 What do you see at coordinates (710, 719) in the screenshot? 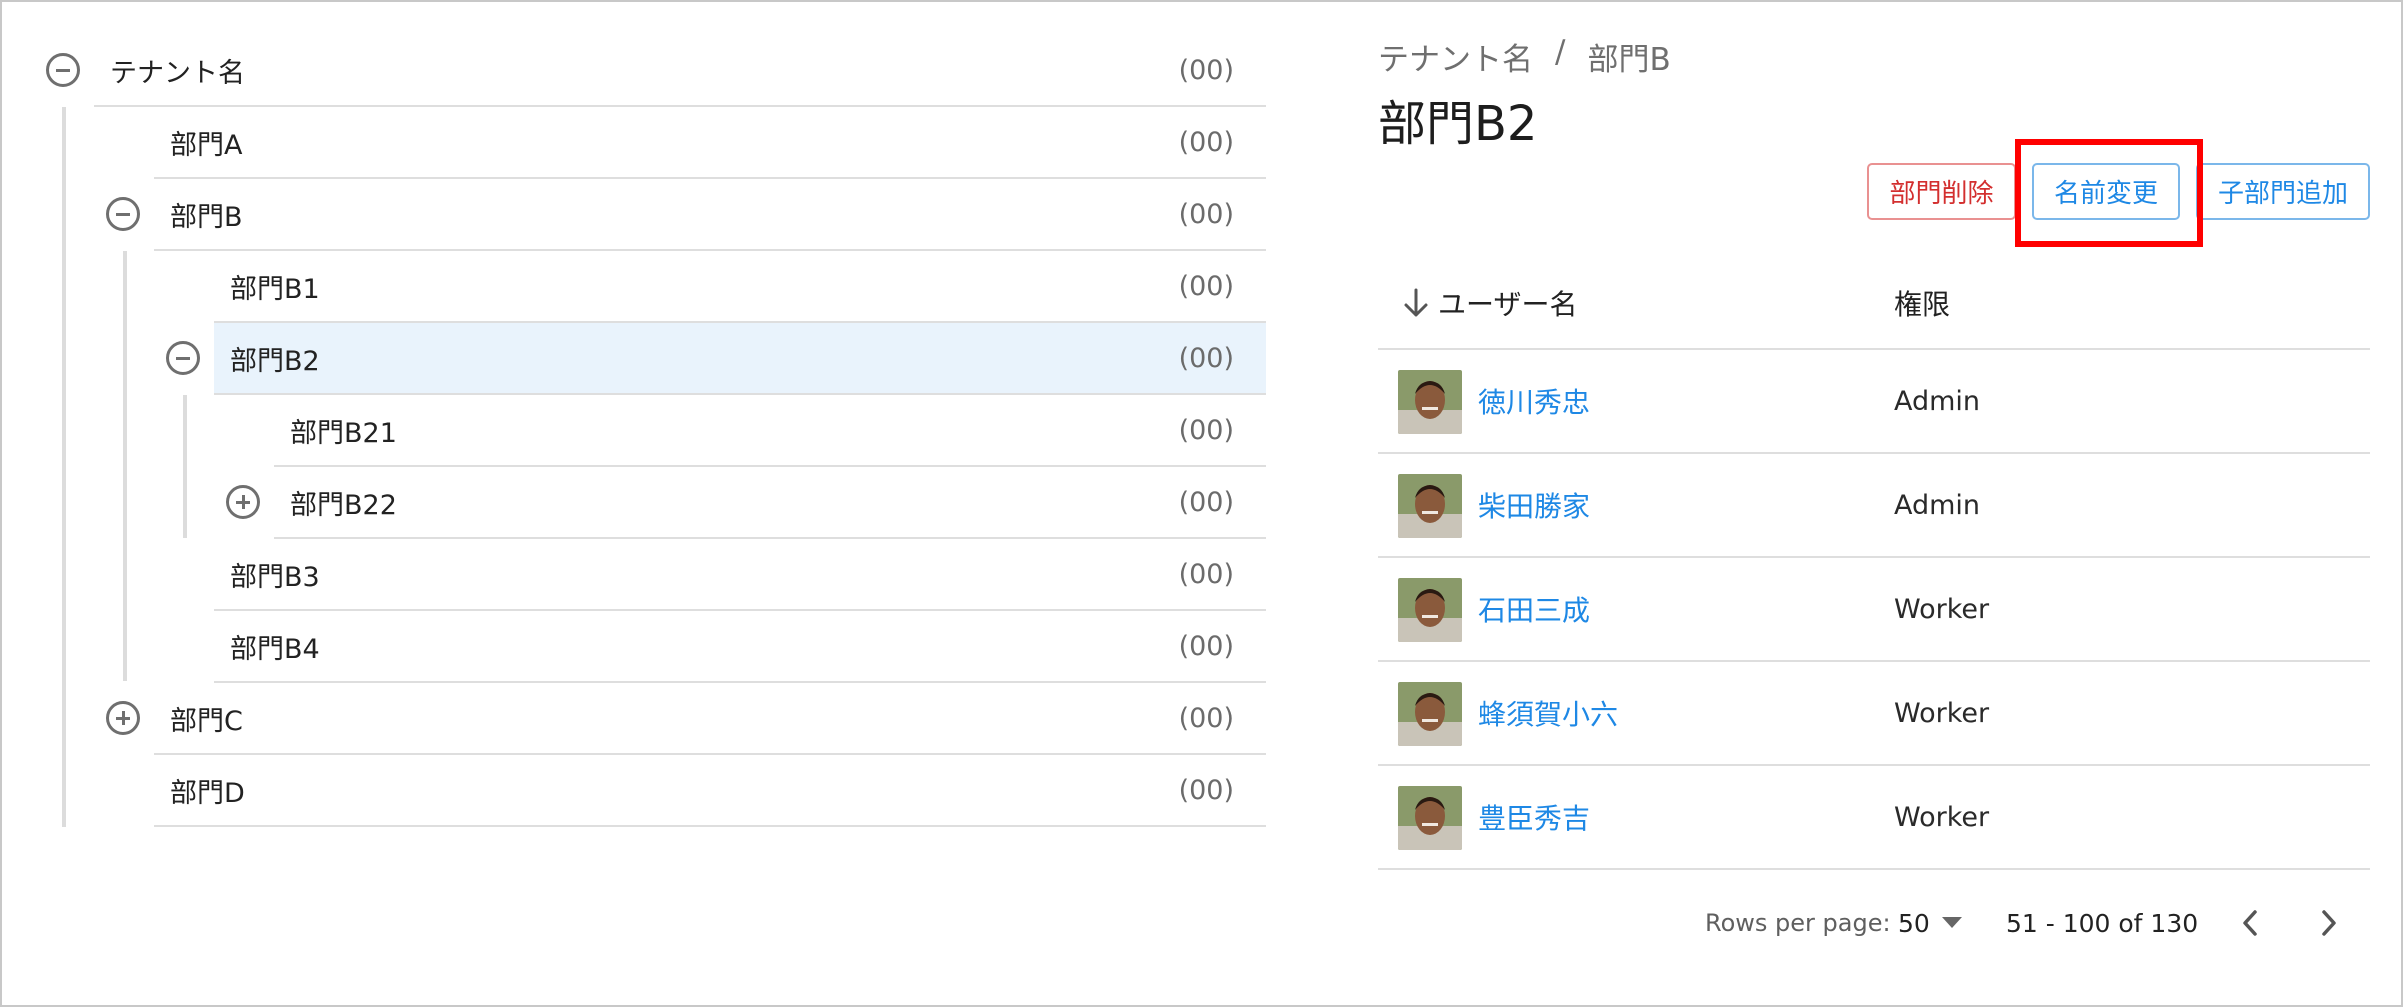
I see `tree-node-dept-c: 部門C (00)` at bounding box center [710, 719].